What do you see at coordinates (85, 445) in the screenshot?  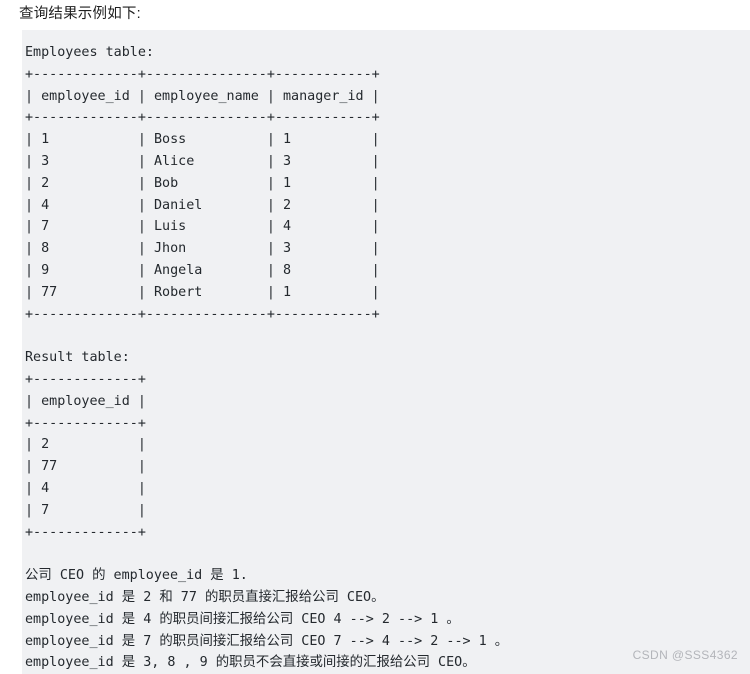 I see `table-row: | 2 |` at bounding box center [85, 445].